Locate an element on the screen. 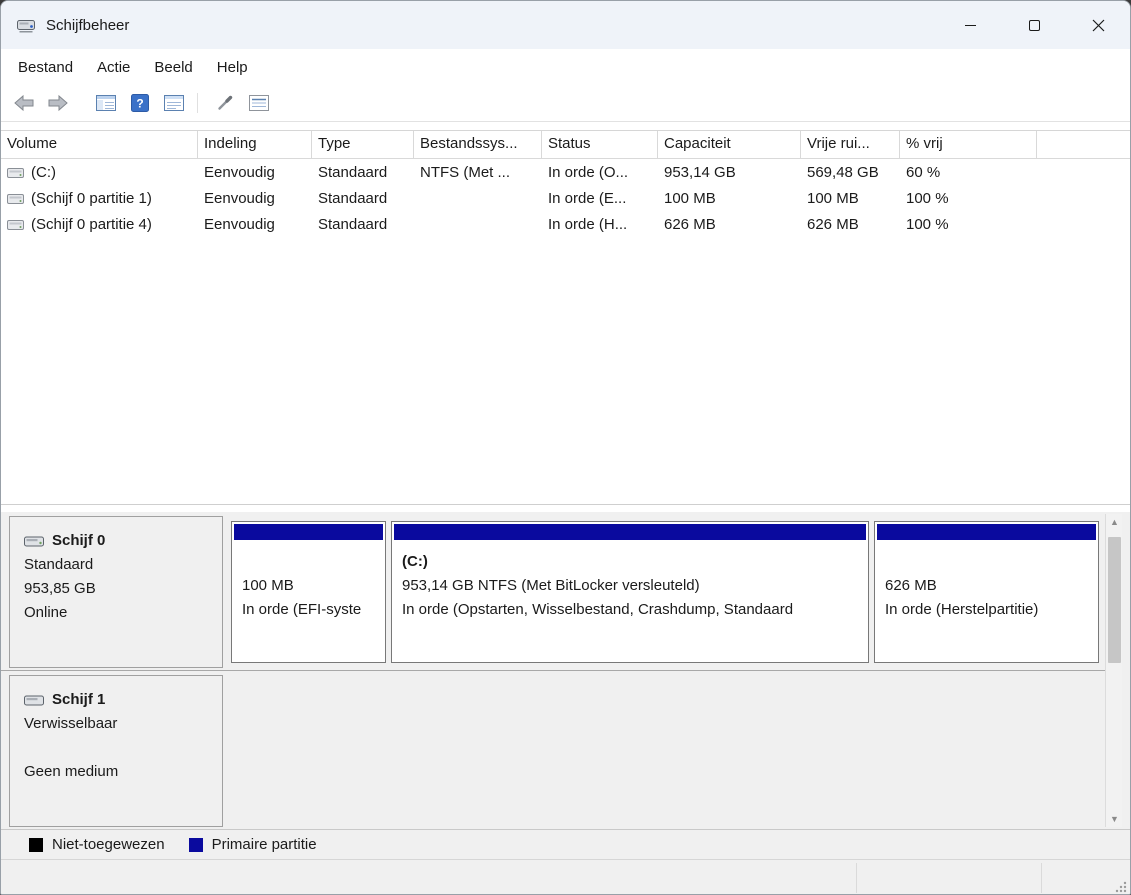  unallocated-swatch is located at coordinates (36, 844).